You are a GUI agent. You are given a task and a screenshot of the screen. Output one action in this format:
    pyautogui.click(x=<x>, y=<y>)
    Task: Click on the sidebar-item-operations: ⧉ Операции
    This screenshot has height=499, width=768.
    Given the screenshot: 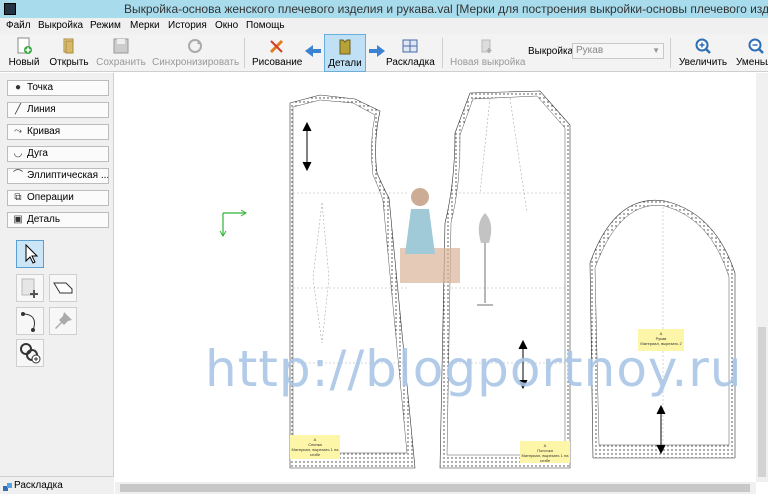 What is the action you would take?
    pyautogui.click(x=58, y=198)
    